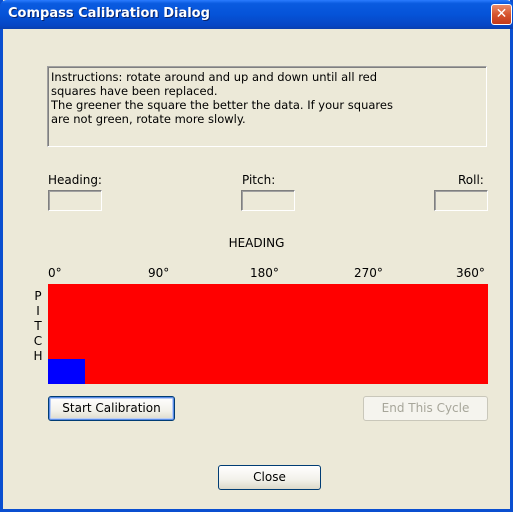 The image size is (513, 512). I want to click on close-button: Close, so click(269, 477).